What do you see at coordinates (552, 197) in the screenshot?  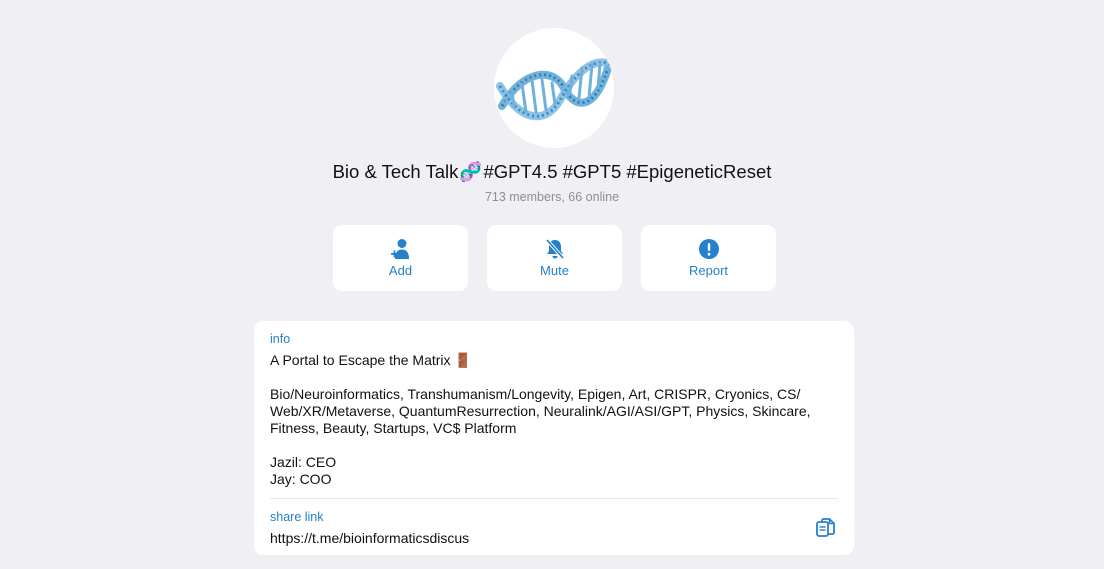 I see `member-count: 713 members, 66 online` at bounding box center [552, 197].